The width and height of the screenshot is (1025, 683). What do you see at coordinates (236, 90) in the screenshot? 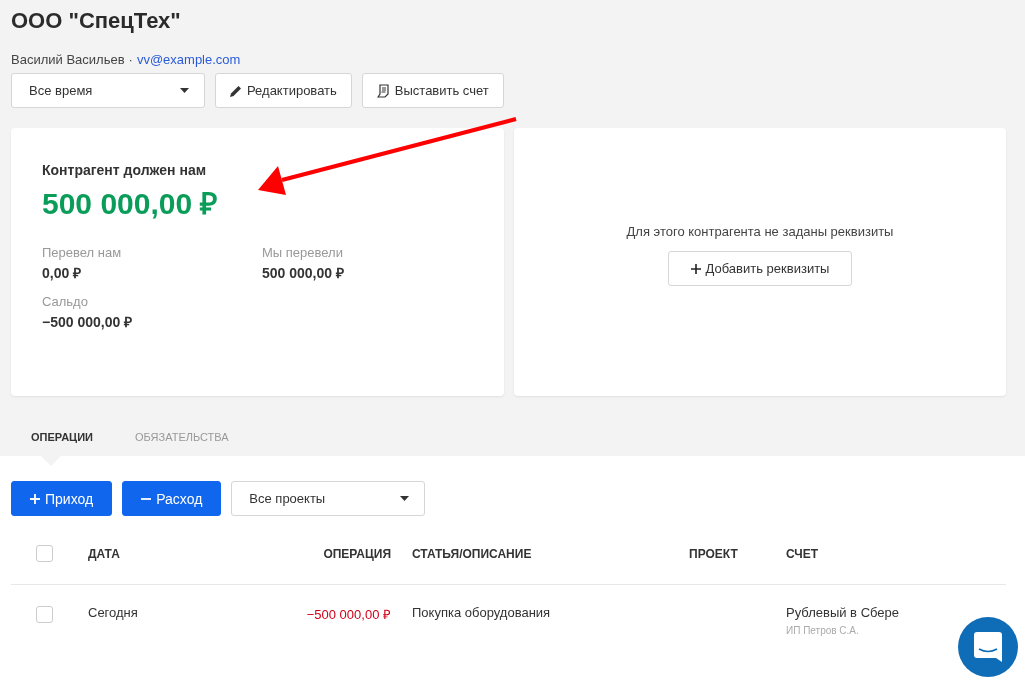
I see `pencil-icon` at bounding box center [236, 90].